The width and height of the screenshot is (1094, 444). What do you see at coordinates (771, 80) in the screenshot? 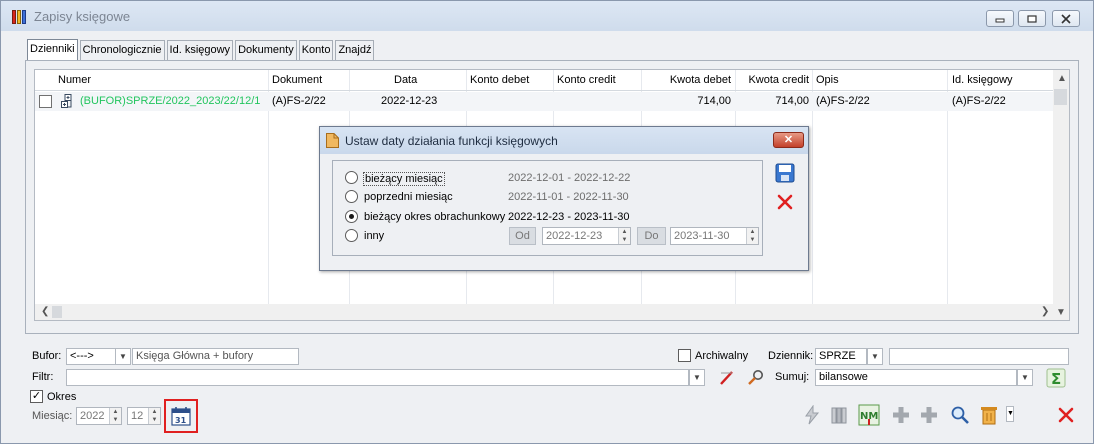
I see `col-kwota-credit: Kwota credit` at bounding box center [771, 80].